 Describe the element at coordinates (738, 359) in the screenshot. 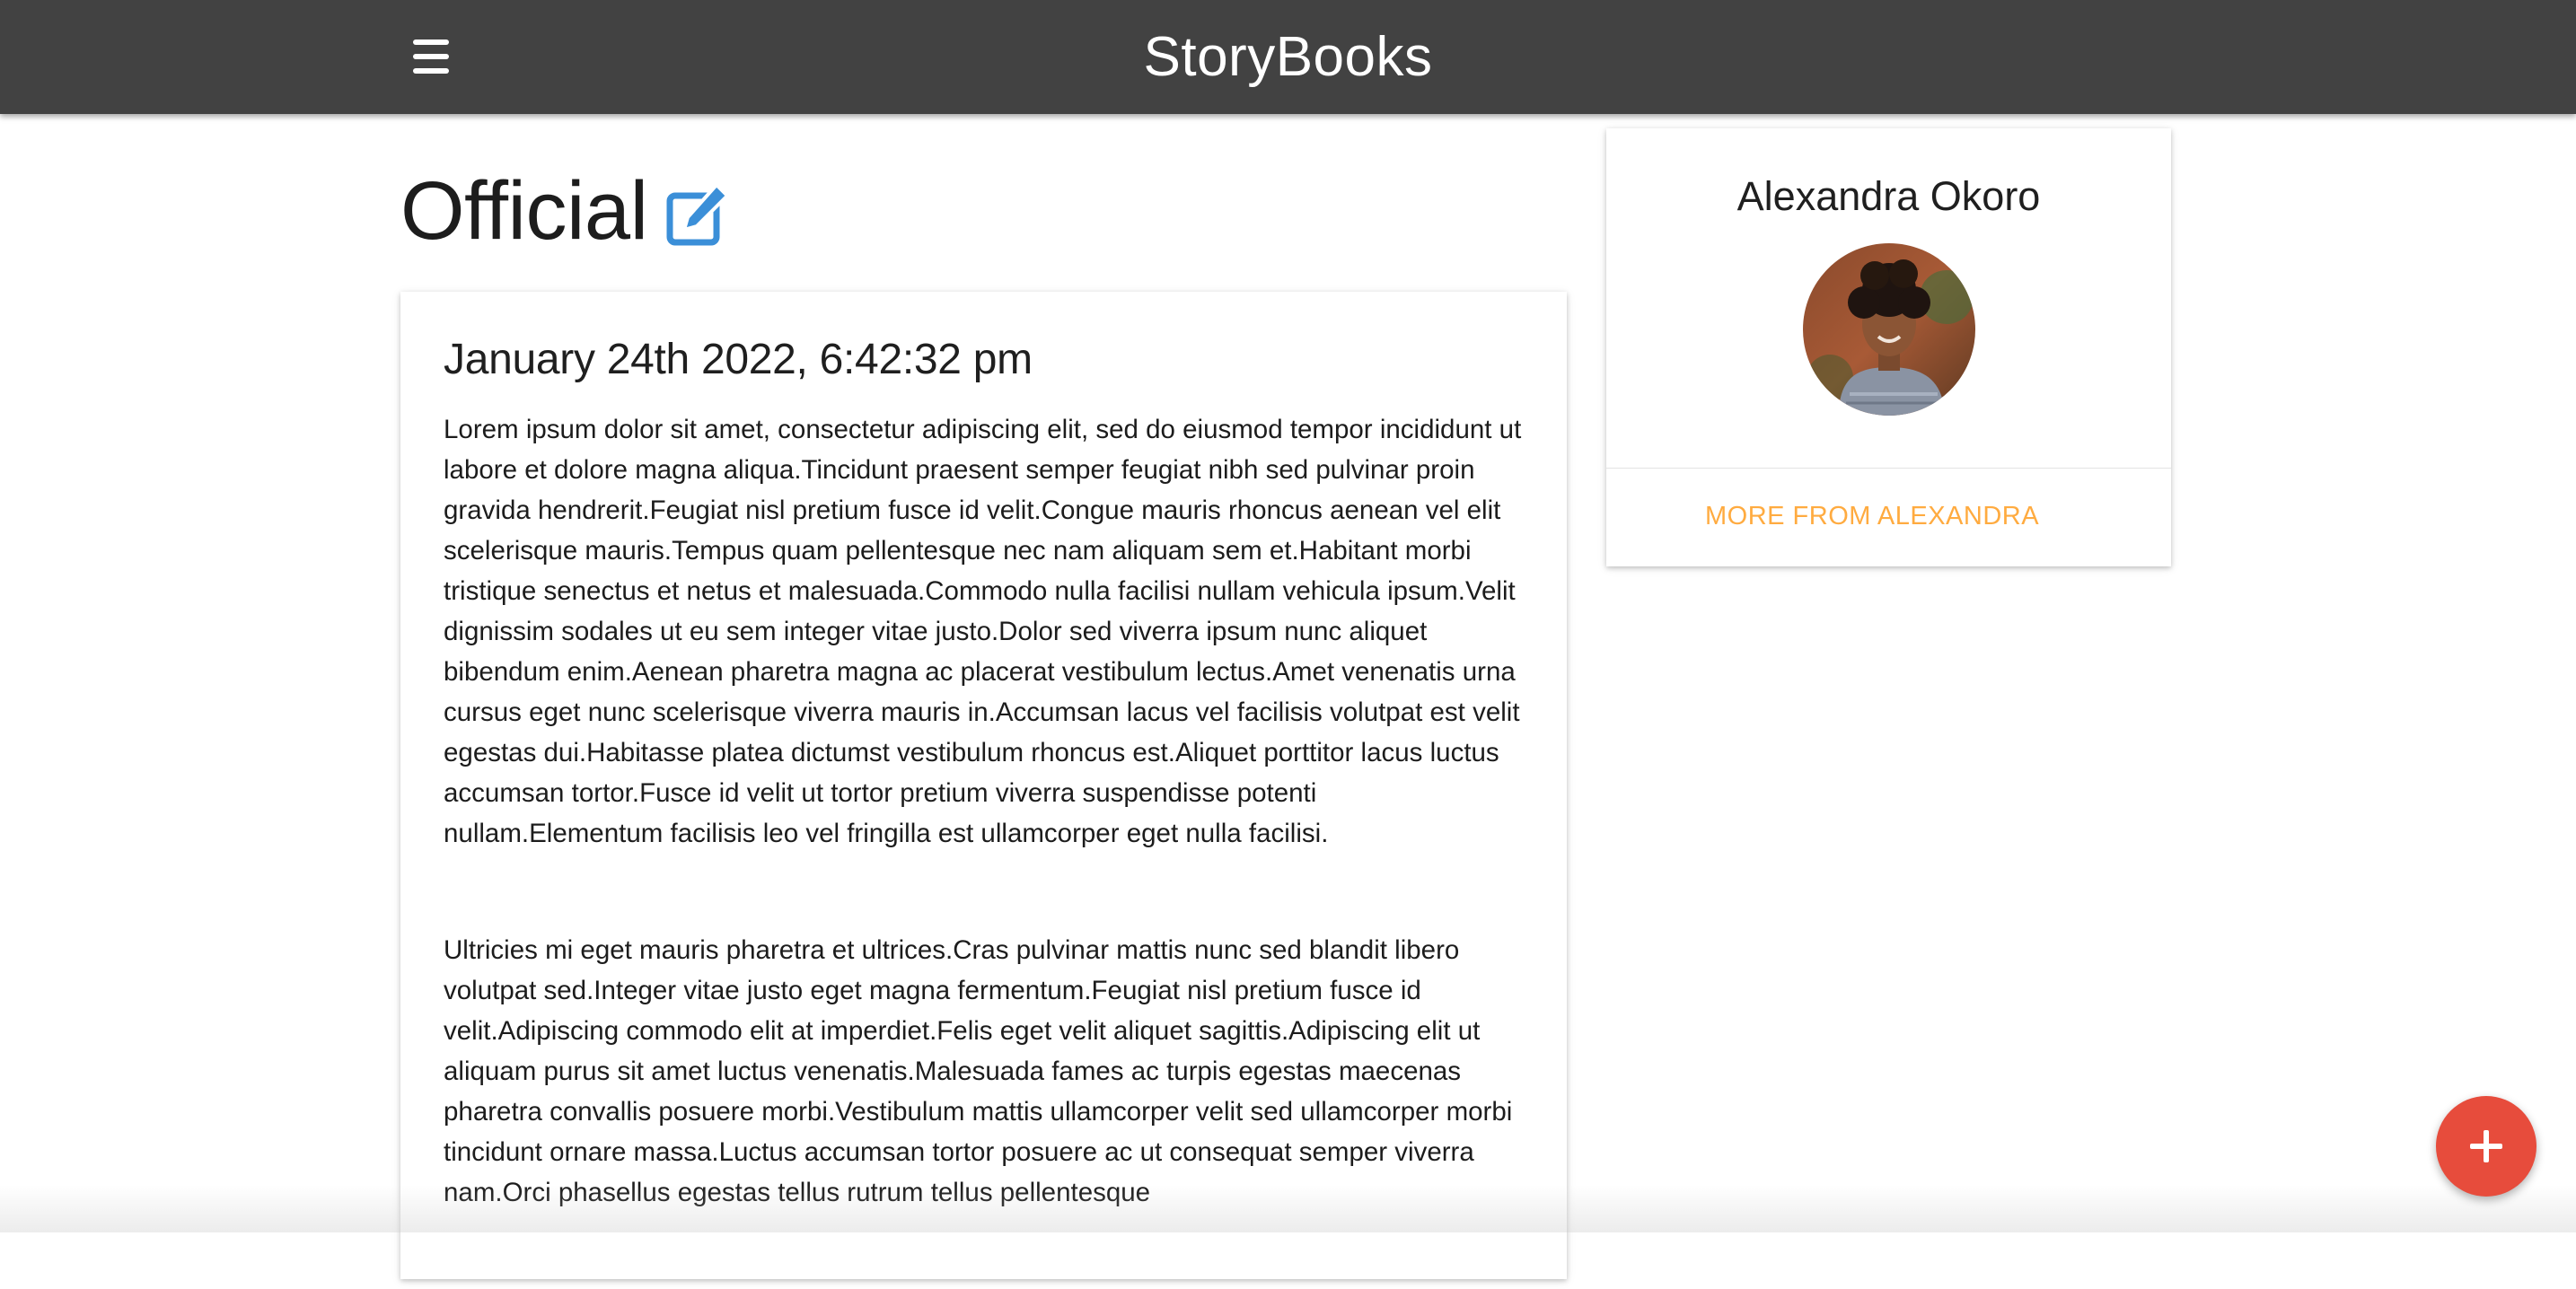

I see `story-date: January 24th 2022, 6:42:32 pm` at that location.